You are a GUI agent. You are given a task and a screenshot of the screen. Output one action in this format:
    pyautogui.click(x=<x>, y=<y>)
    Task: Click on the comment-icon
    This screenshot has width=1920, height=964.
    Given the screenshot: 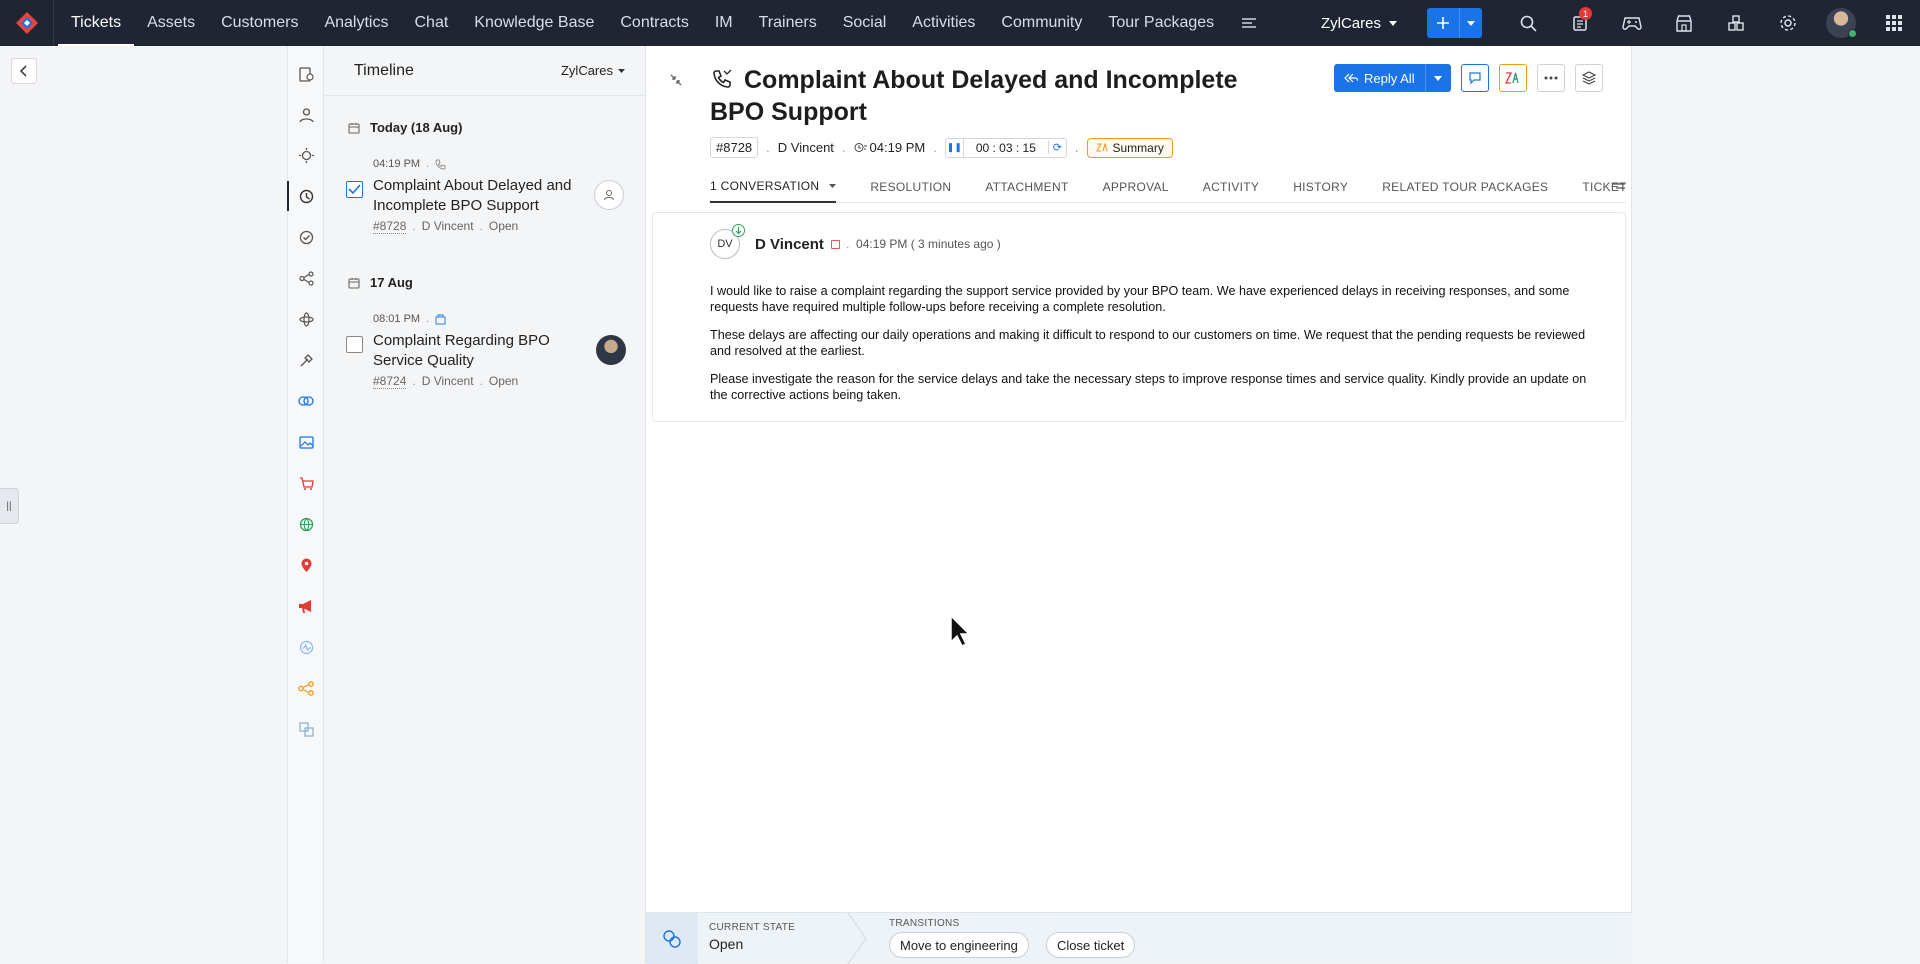 What is the action you would take?
    pyautogui.click(x=1474, y=78)
    